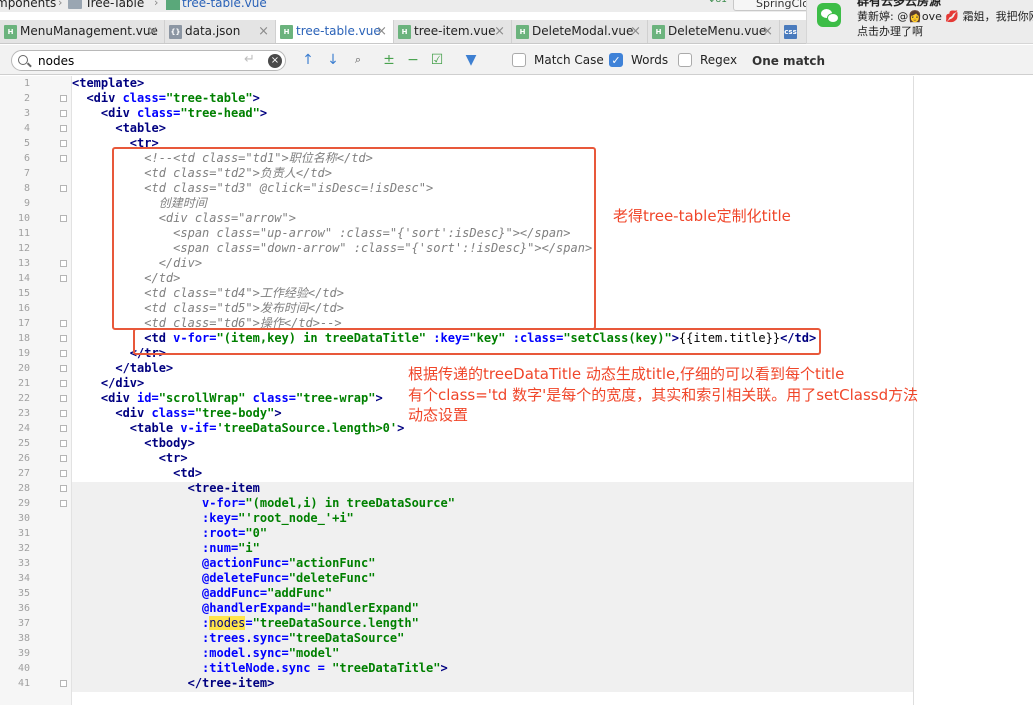 The height and width of the screenshot is (705, 1033). Describe the element at coordinates (213, 518) in the screenshot. I see `code-line: :key="'root_node_'+i"` at that location.